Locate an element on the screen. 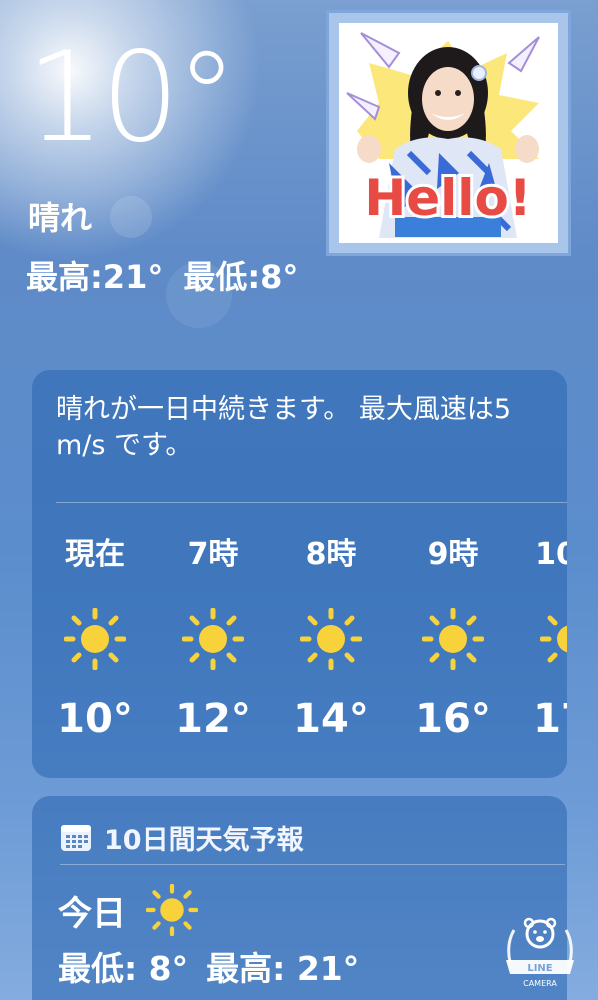  hour-item: 8時 14° is located at coordinates (331, 636).